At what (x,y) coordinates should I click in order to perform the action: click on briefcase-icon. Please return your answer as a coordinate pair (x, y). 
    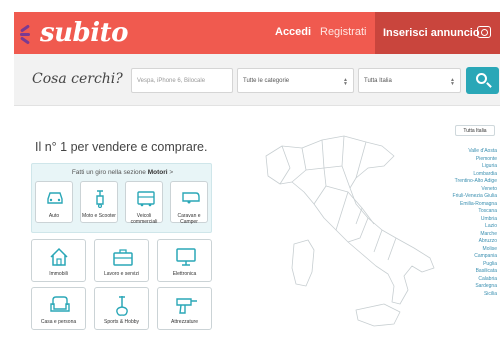
    Looking at the image, I should click on (123, 257).